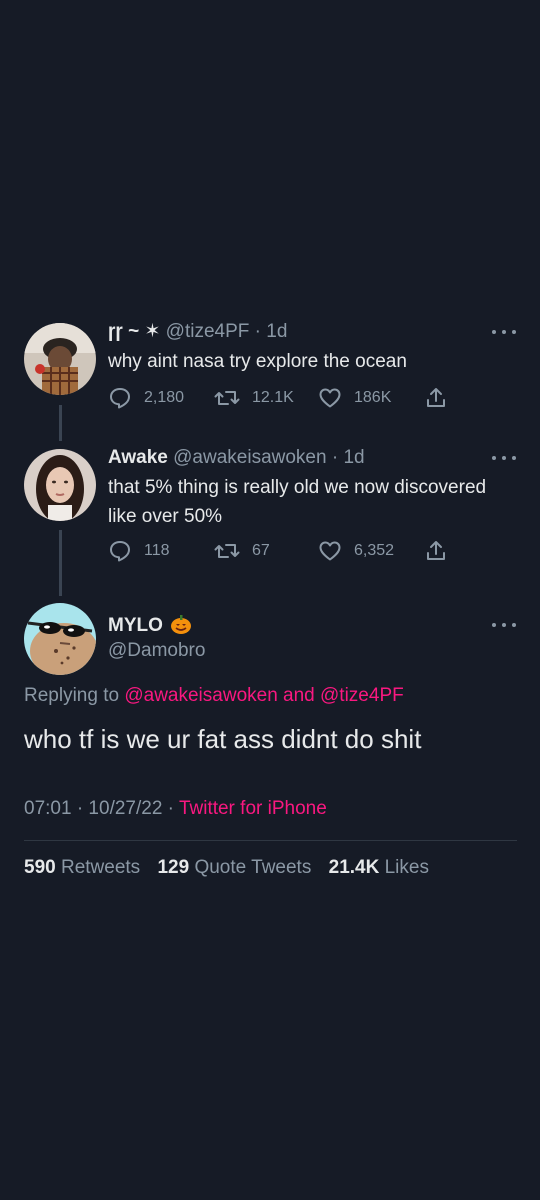  What do you see at coordinates (257, 361) in the screenshot?
I see `tweet-text: why aint nasa try explore the ocean` at bounding box center [257, 361].